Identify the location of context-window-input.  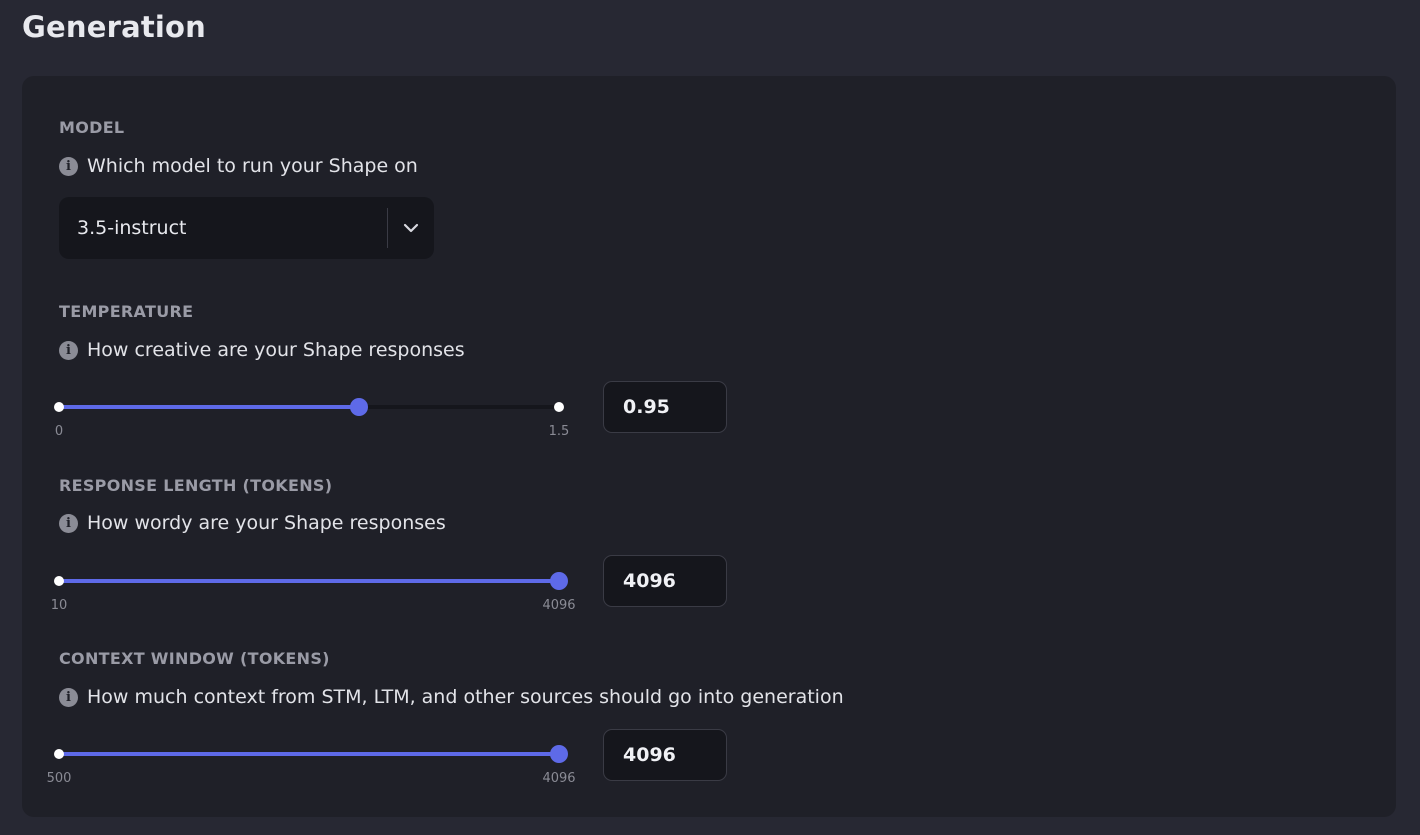
(665, 755).